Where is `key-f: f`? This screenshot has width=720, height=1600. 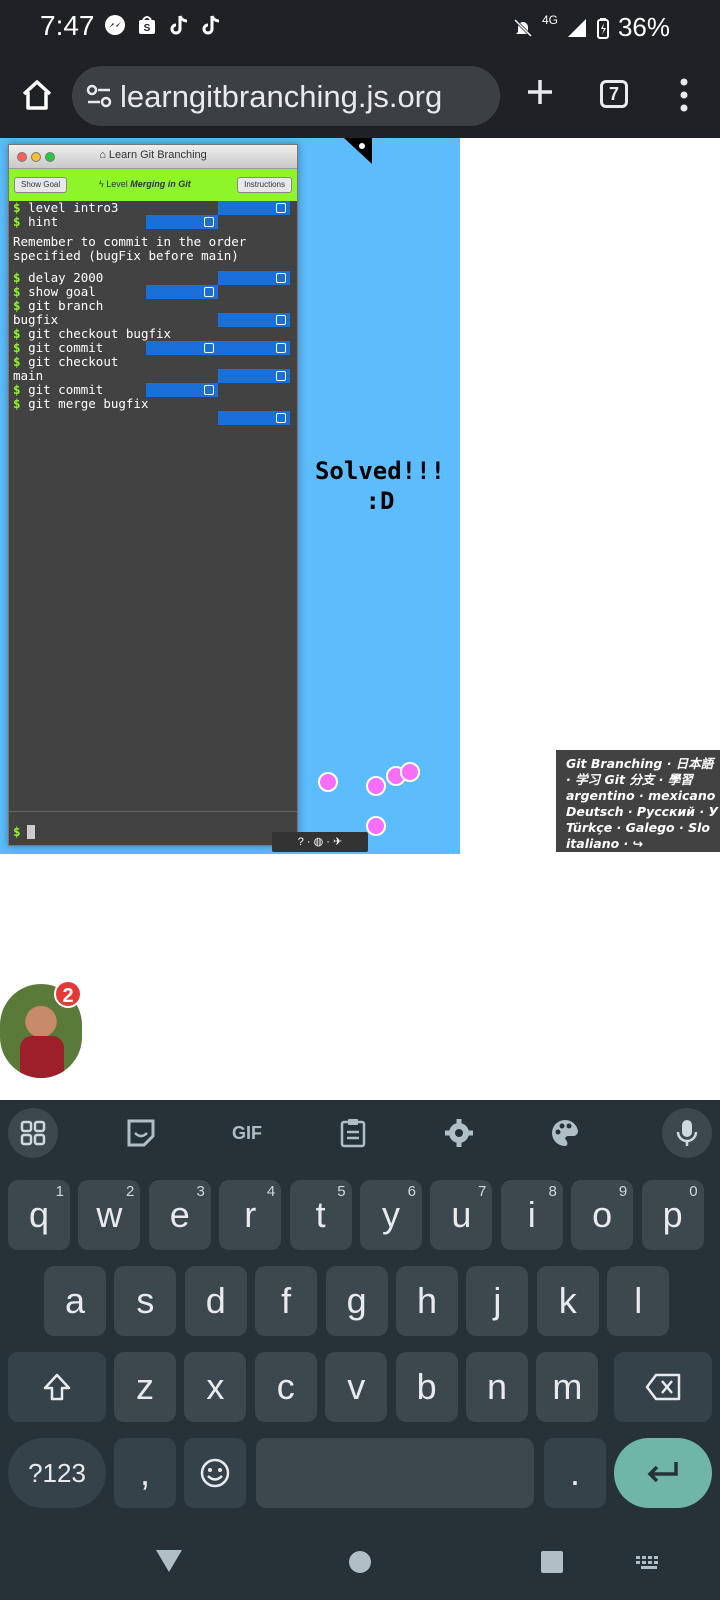
key-f: f is located at coordinates (286, 1301).